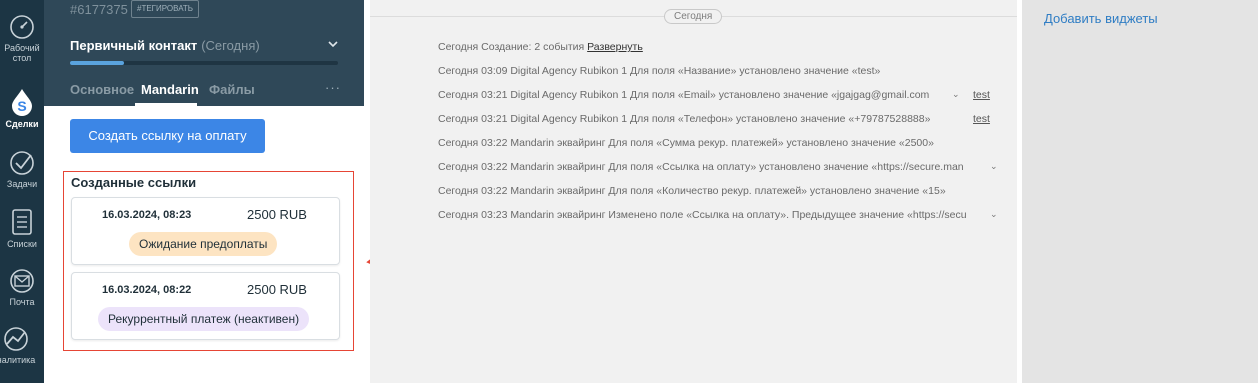 Image resolution: width=1258 pixels, height=383 pixels. I want to click on analytics-icon, so click(16, 339).